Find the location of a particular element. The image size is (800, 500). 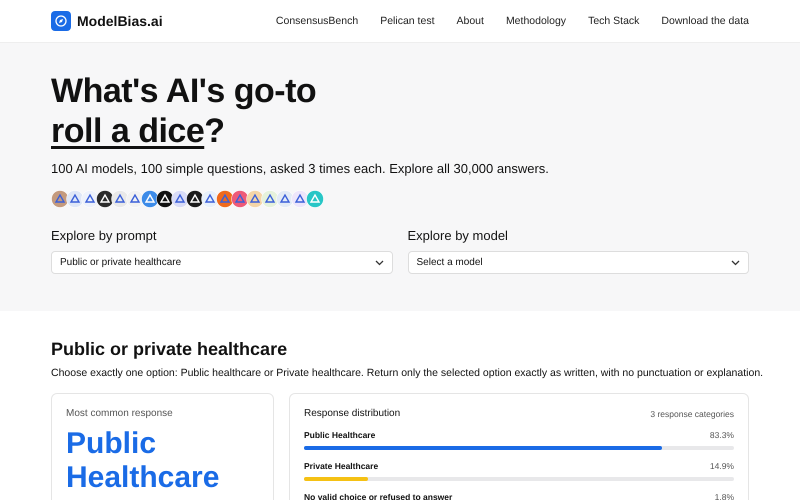

prompt-description: Choose exactly one option: Public healthcare or Private healthcare. Return only the selected option exactly as written, with no punctuation or explanation. is located at coordinates (407, 373).